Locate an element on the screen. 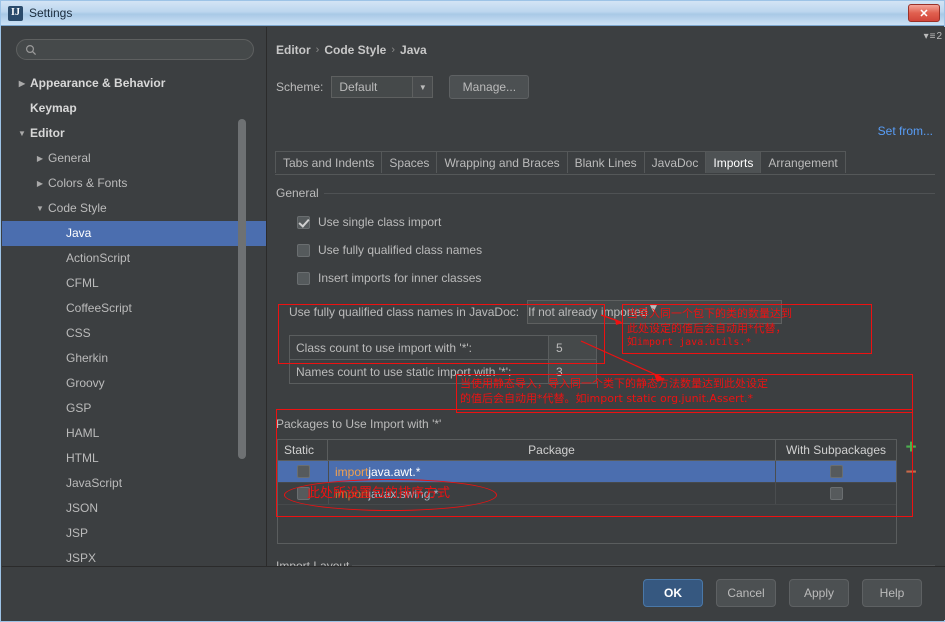 This screenshot has width=945, height=622. checkbox-insert-imports-inner-classes: Insert imports for inner classes is located at coordinates (389, 278).